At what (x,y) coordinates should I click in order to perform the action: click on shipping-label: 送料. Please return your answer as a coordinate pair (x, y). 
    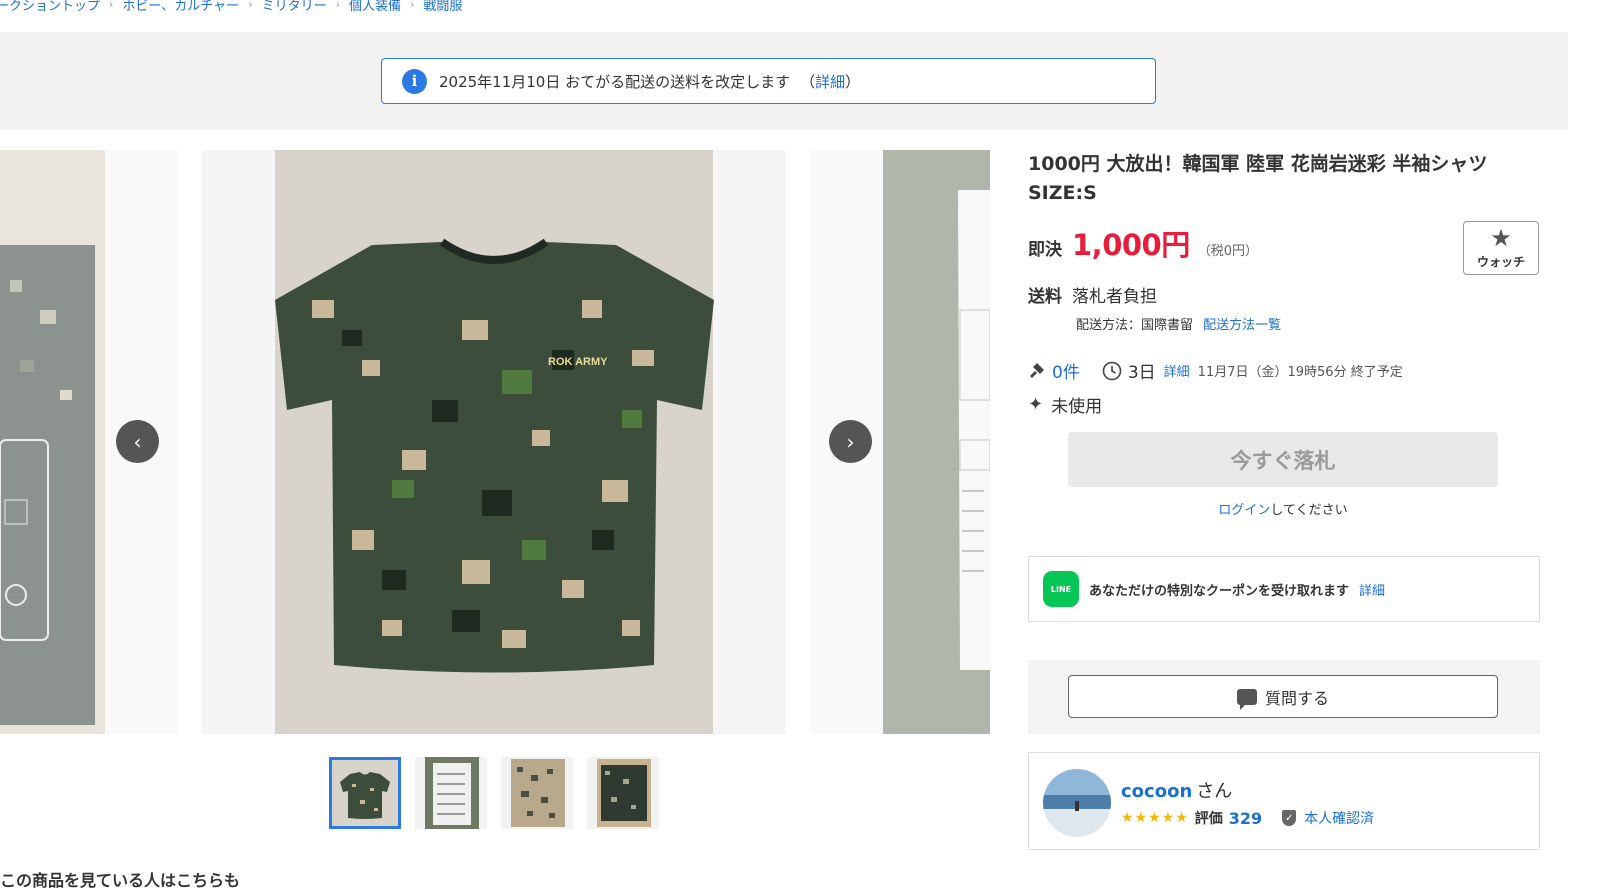
    Looking at the image, I should click on (1045, 297).